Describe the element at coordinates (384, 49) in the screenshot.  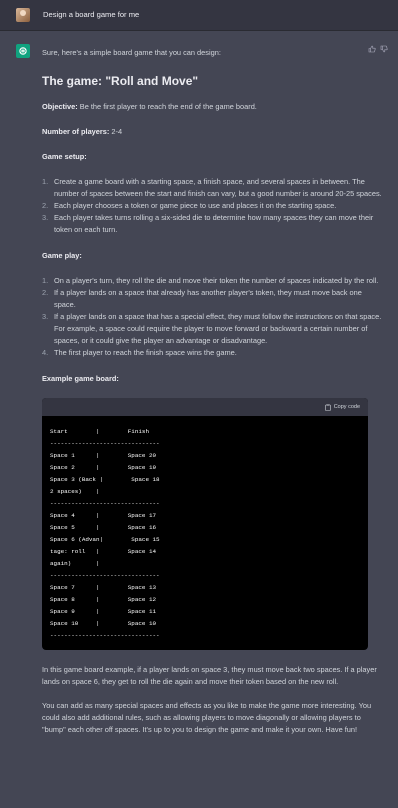
I see `thumbs-down-icon` at that location.